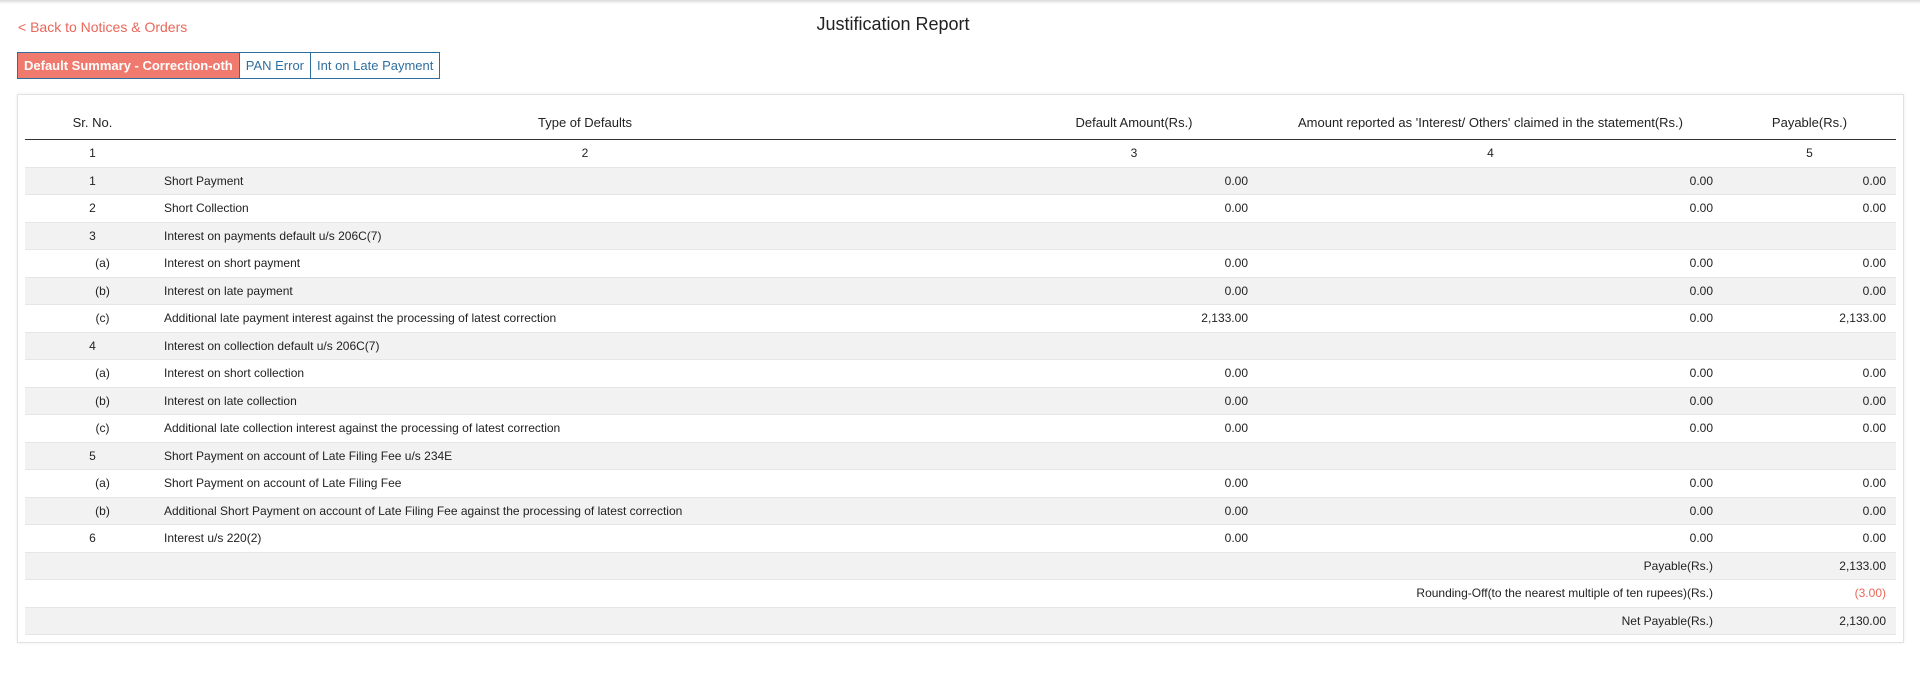  Describe the element at coordinates (960, 621) in the screenshot. I see `totals-row: Net Payable(Rs.) 2,130.00` at that location.